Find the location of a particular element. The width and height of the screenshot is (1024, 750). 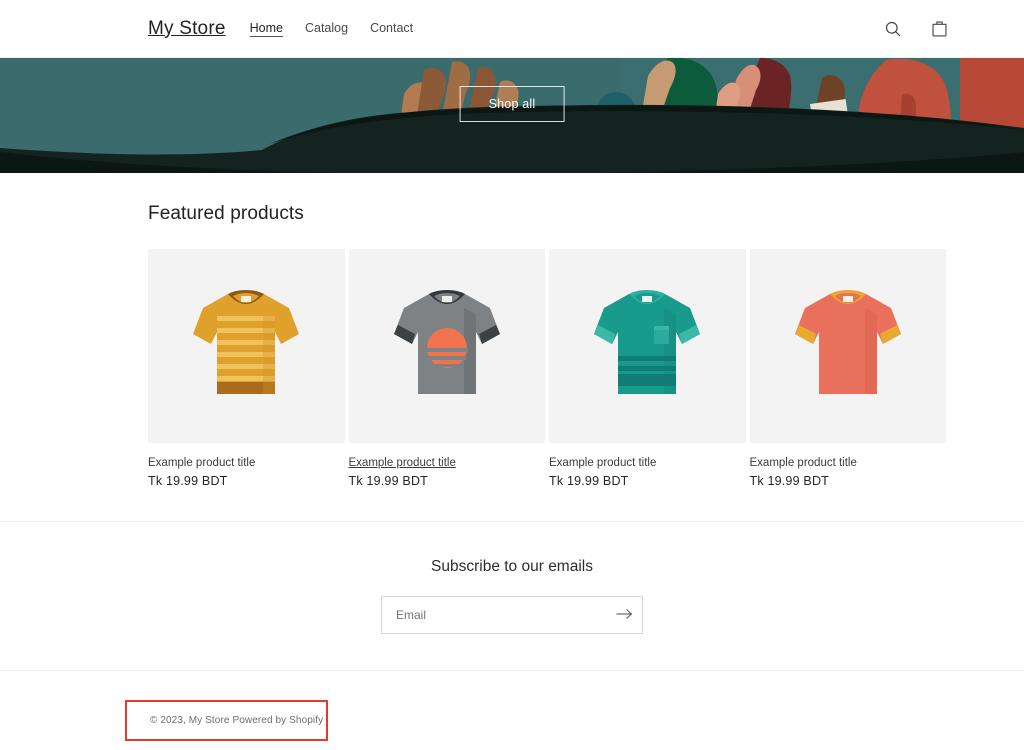

footer-text: © 2023, My Store Powered by Shopify is located at coordinates (236, 720).